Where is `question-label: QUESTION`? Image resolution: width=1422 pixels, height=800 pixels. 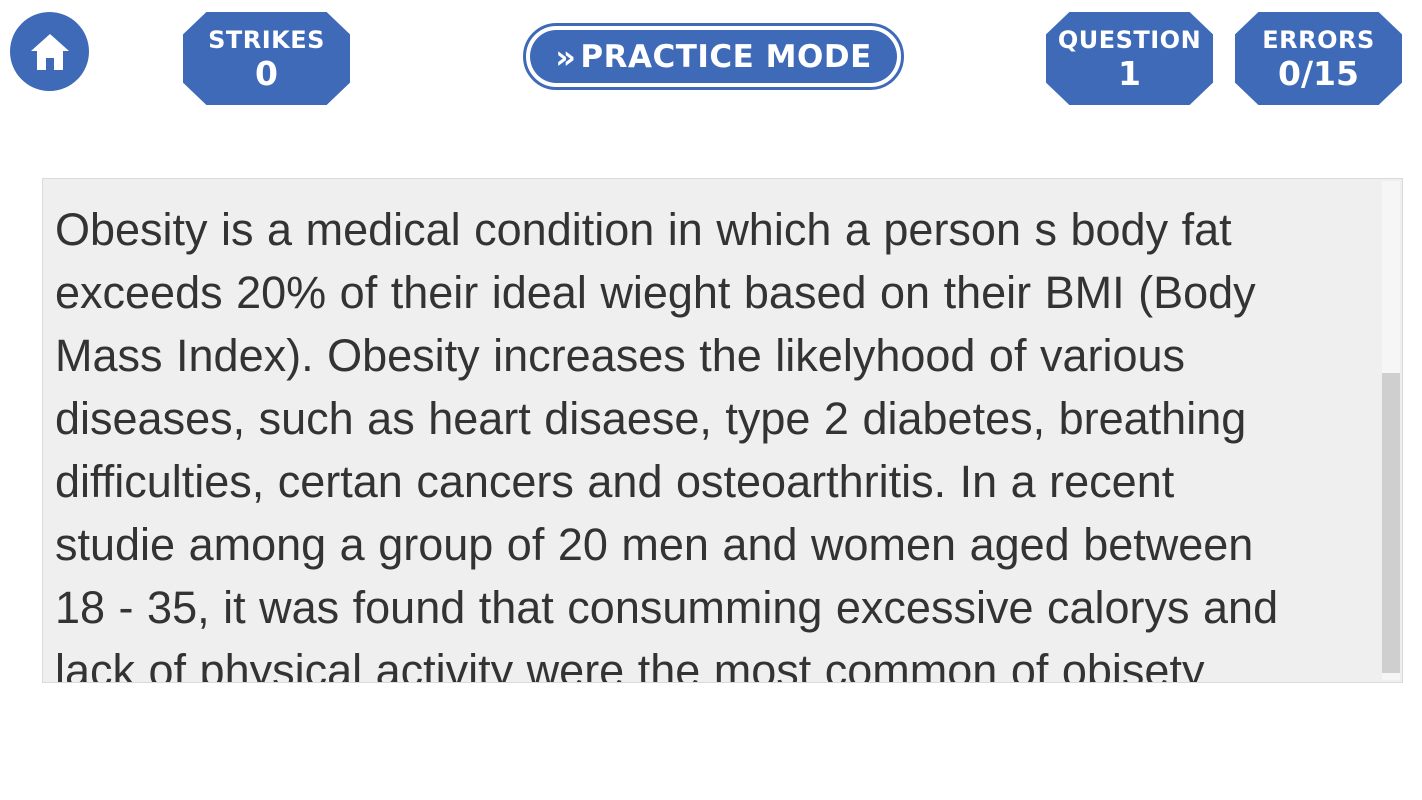 question-label: QUESTION is located at coordinates (1129, 39).